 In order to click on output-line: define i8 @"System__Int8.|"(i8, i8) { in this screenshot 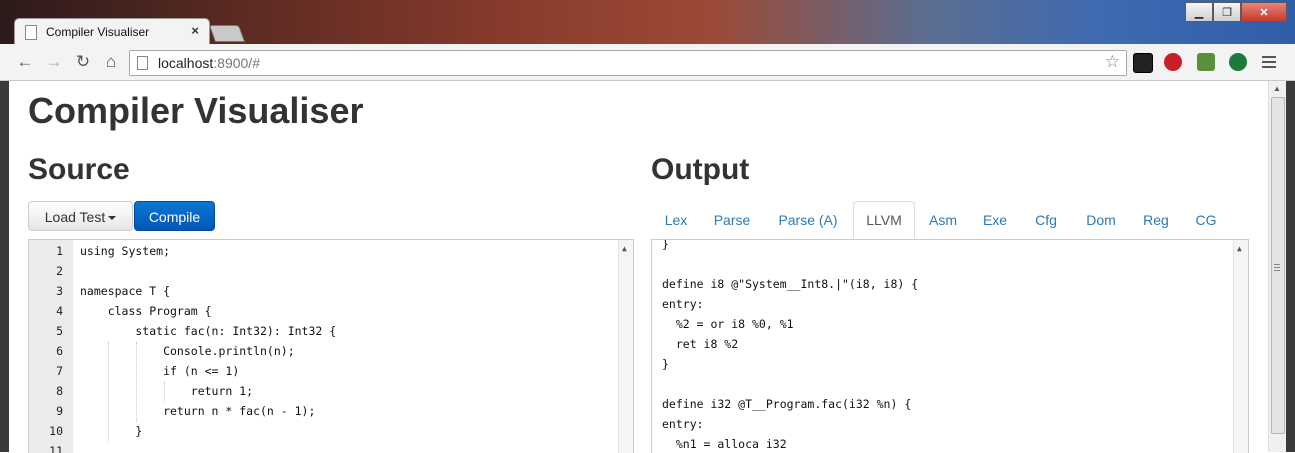, I will do `click(790, 284)`.